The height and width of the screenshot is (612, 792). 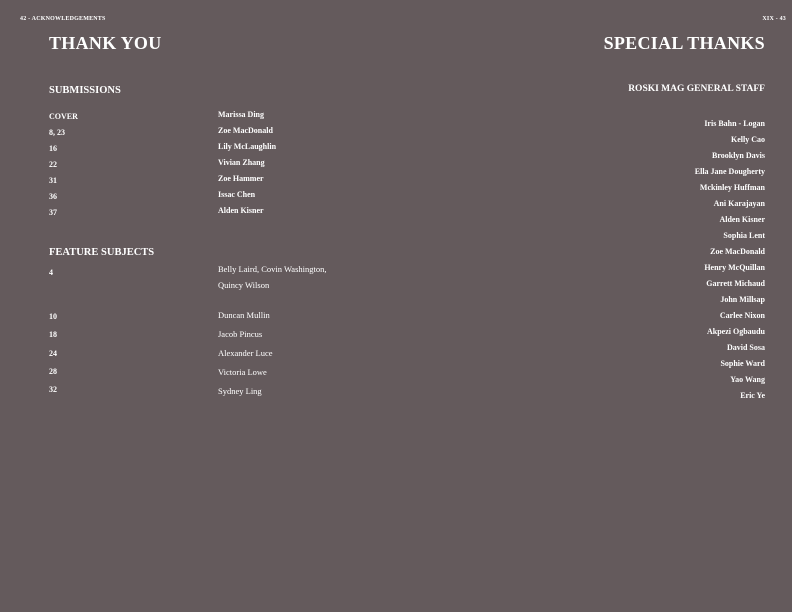 What do you see at coordinates (51, 272) in the screenshot?
I see `feature-page: 4` at bounding box center [51, 272].